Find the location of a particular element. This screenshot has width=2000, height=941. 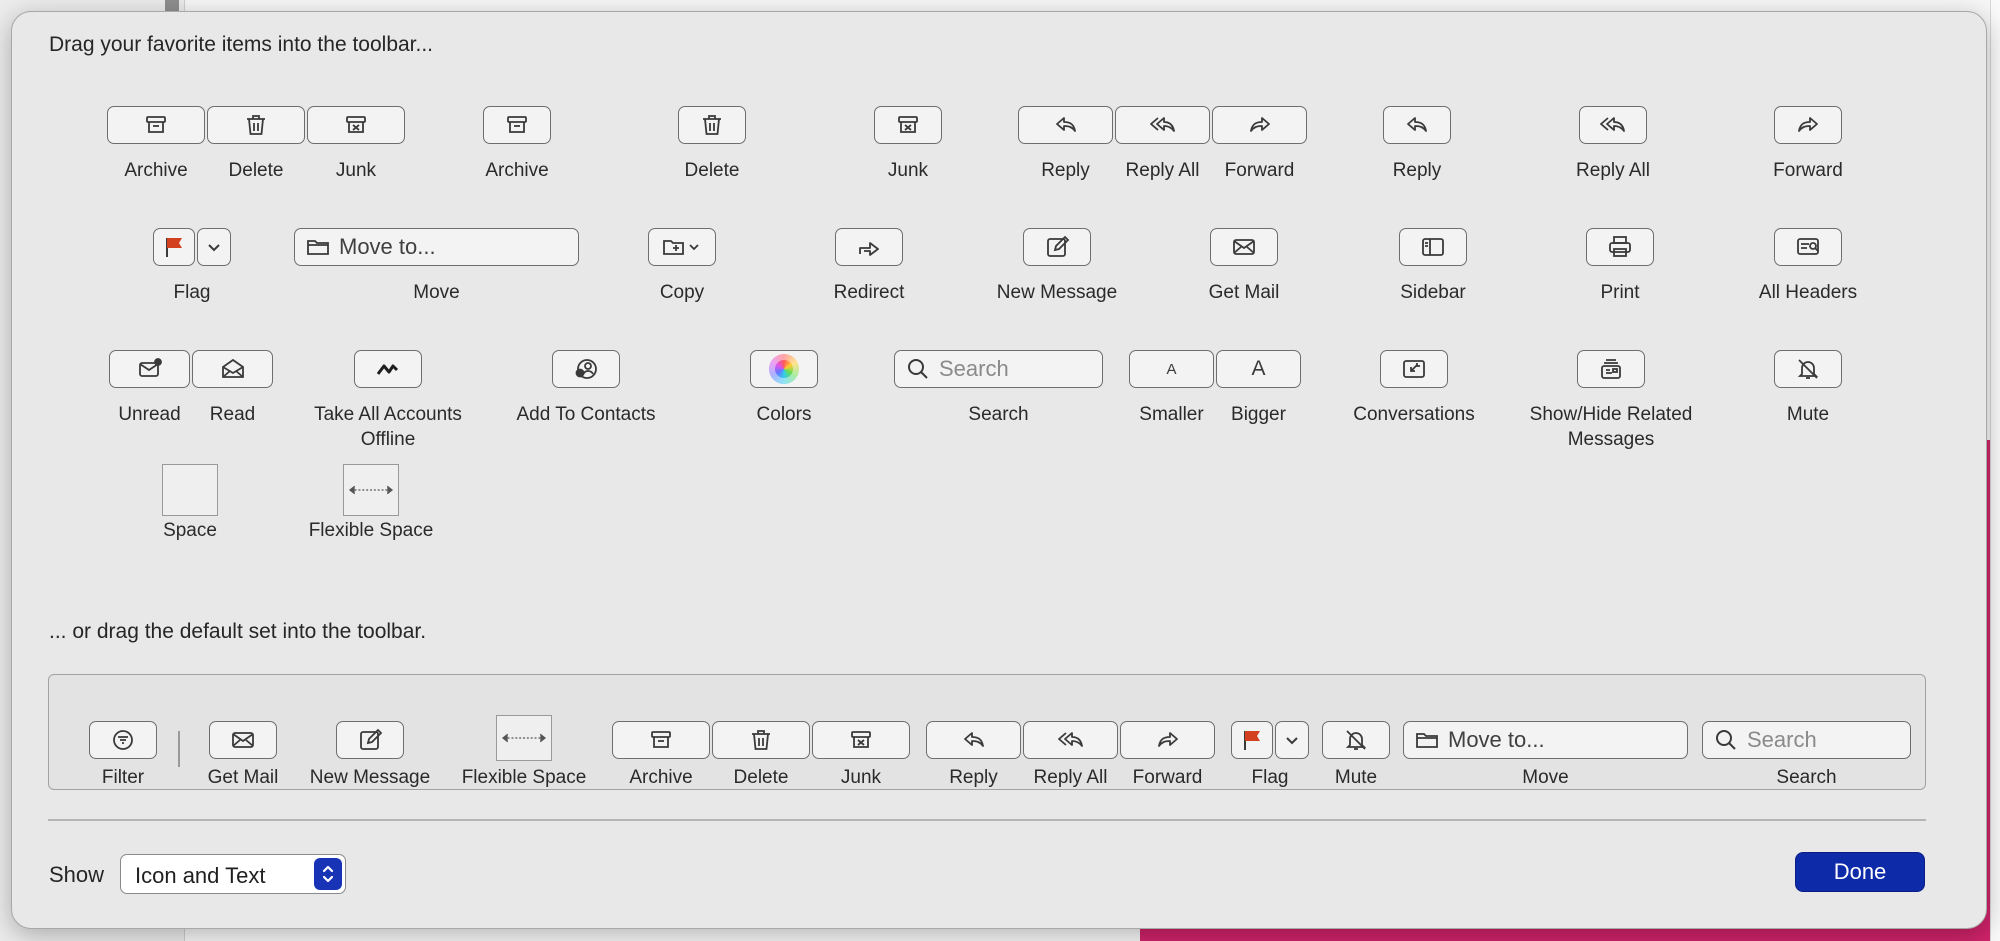

delete-item: Delete is located at coordinates (712, 146).